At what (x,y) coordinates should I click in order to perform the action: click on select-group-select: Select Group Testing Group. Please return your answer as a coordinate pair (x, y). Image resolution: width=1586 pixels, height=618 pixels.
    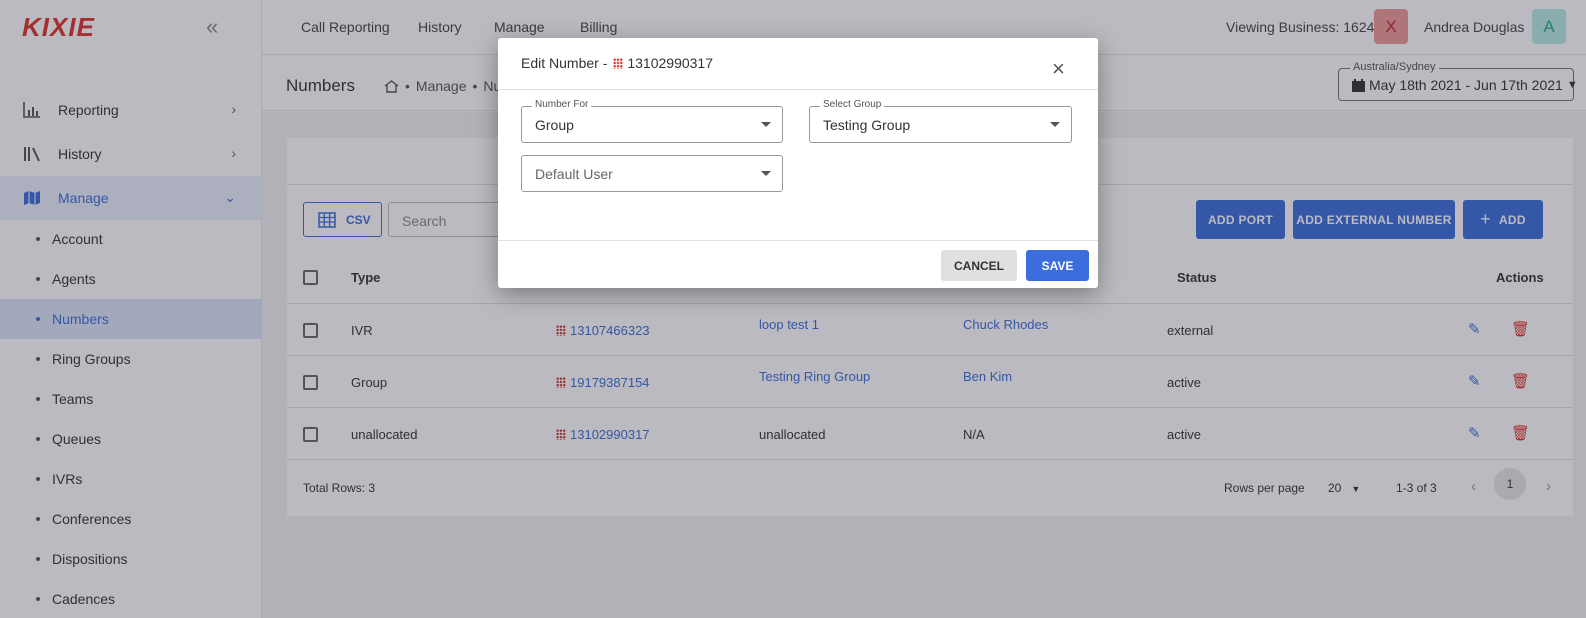
    Looking at the image, I should click on (940, 121).